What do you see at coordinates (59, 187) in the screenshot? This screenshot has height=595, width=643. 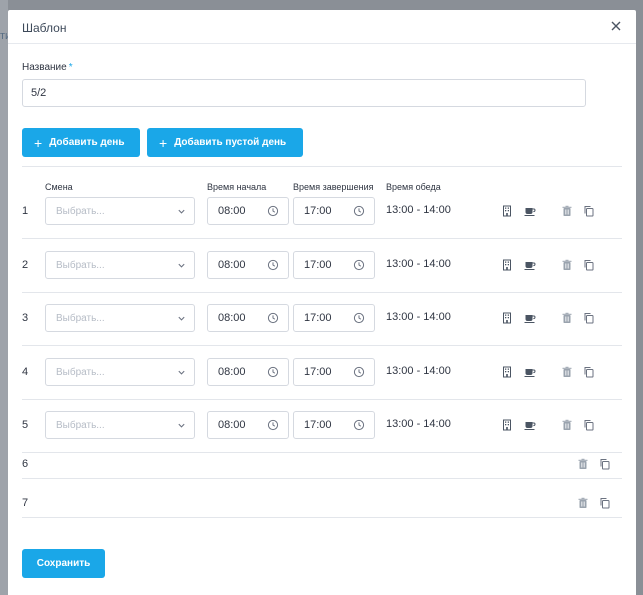 I see `column-header-shift: Смена` at bounding box center [59, 187].